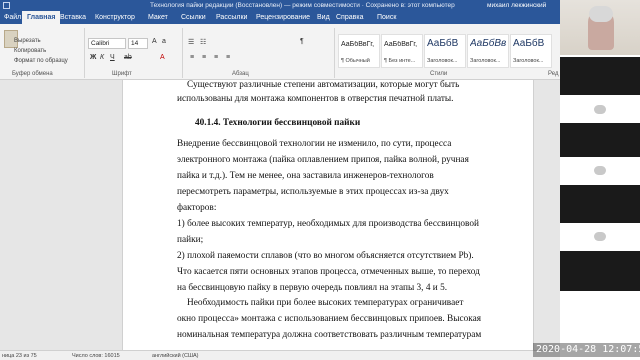 Image resolution: width=640 pixels, height=360 pixels. What do you see at coordinates (203, 42) in the screenshot?
I see `numbering-icon: ☷` at bounding box center [203, 42].